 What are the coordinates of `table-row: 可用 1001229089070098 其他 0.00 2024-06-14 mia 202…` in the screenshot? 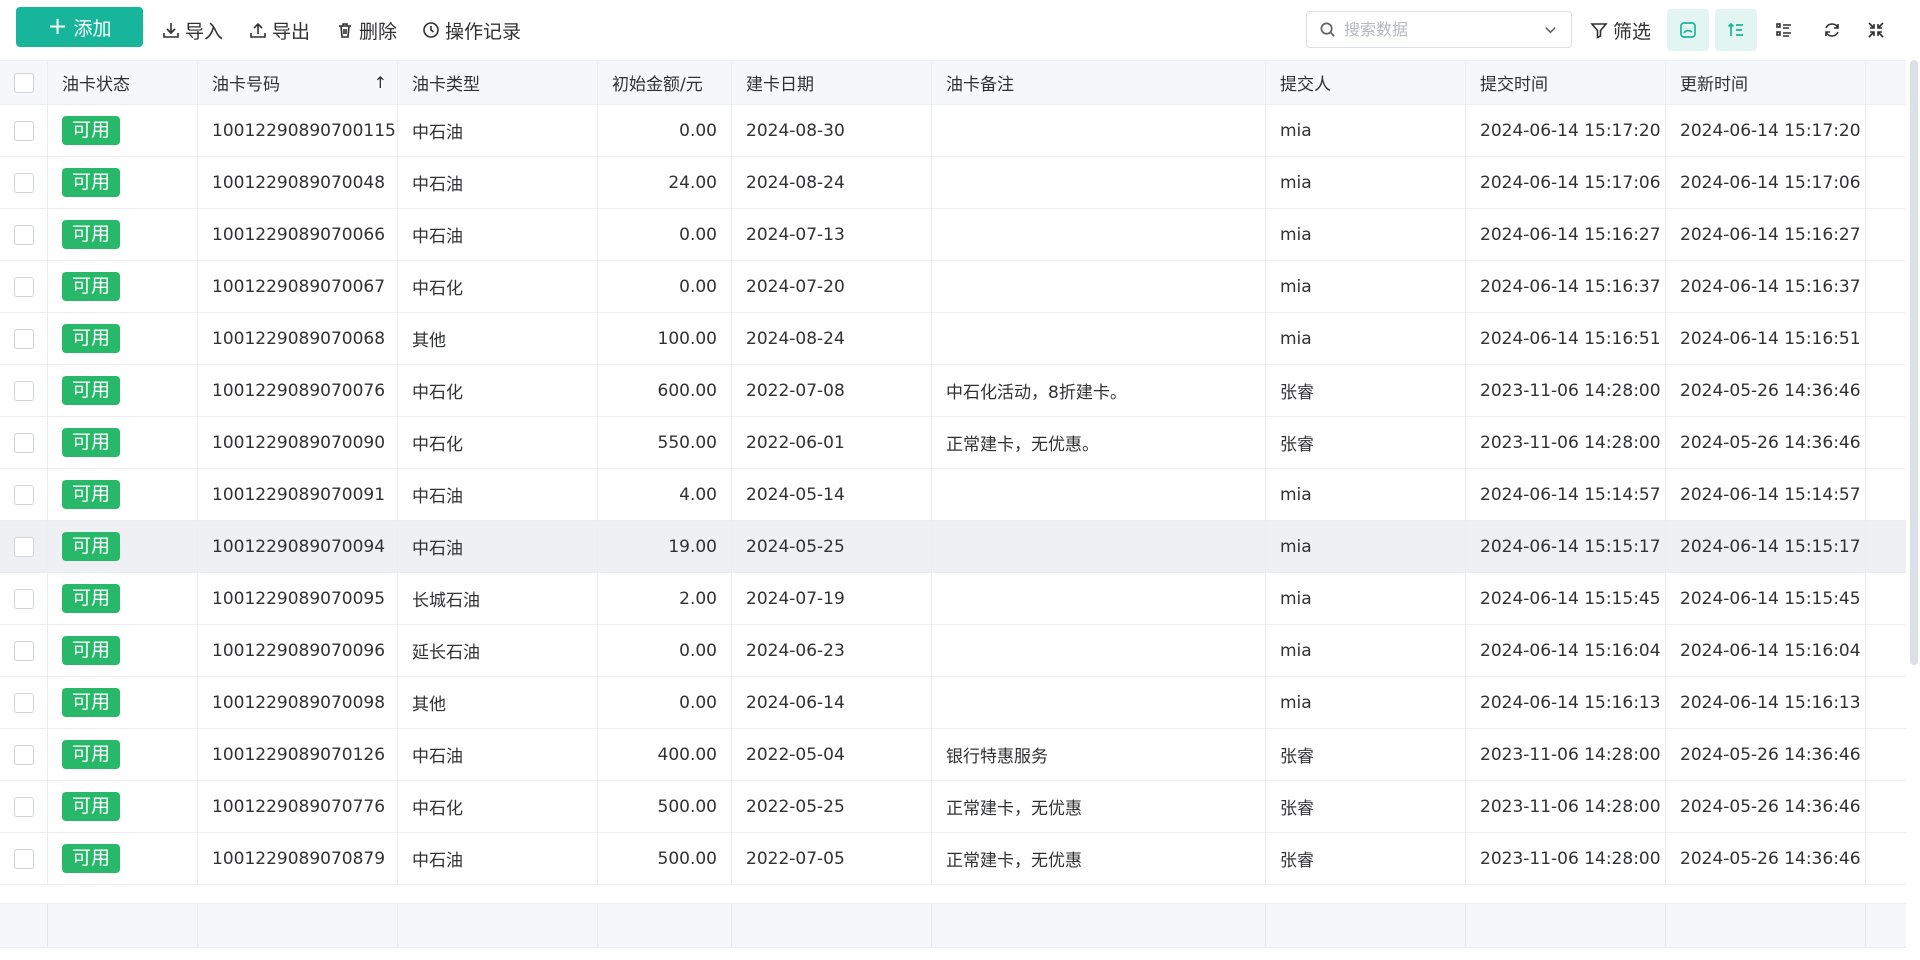 It's located at (953, 703).